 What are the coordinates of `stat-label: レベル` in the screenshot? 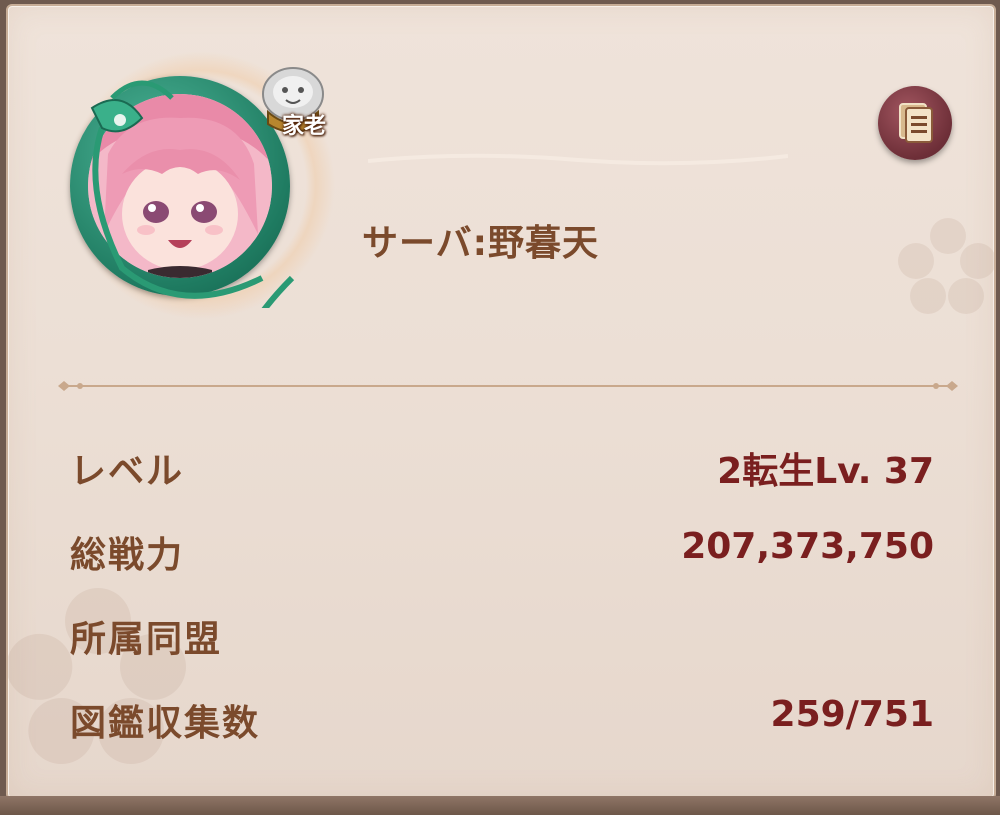 It's located at (127, 471).